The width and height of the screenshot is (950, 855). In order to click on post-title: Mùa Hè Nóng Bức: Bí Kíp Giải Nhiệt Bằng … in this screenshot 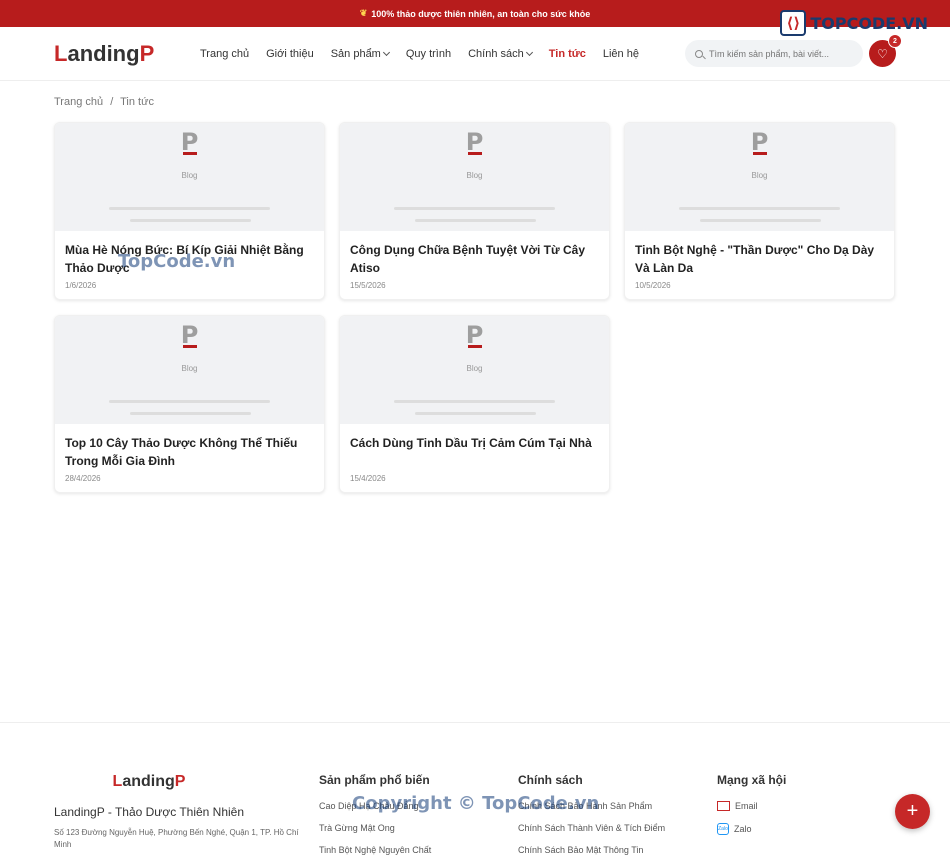, I will do `click(189, 254)`.